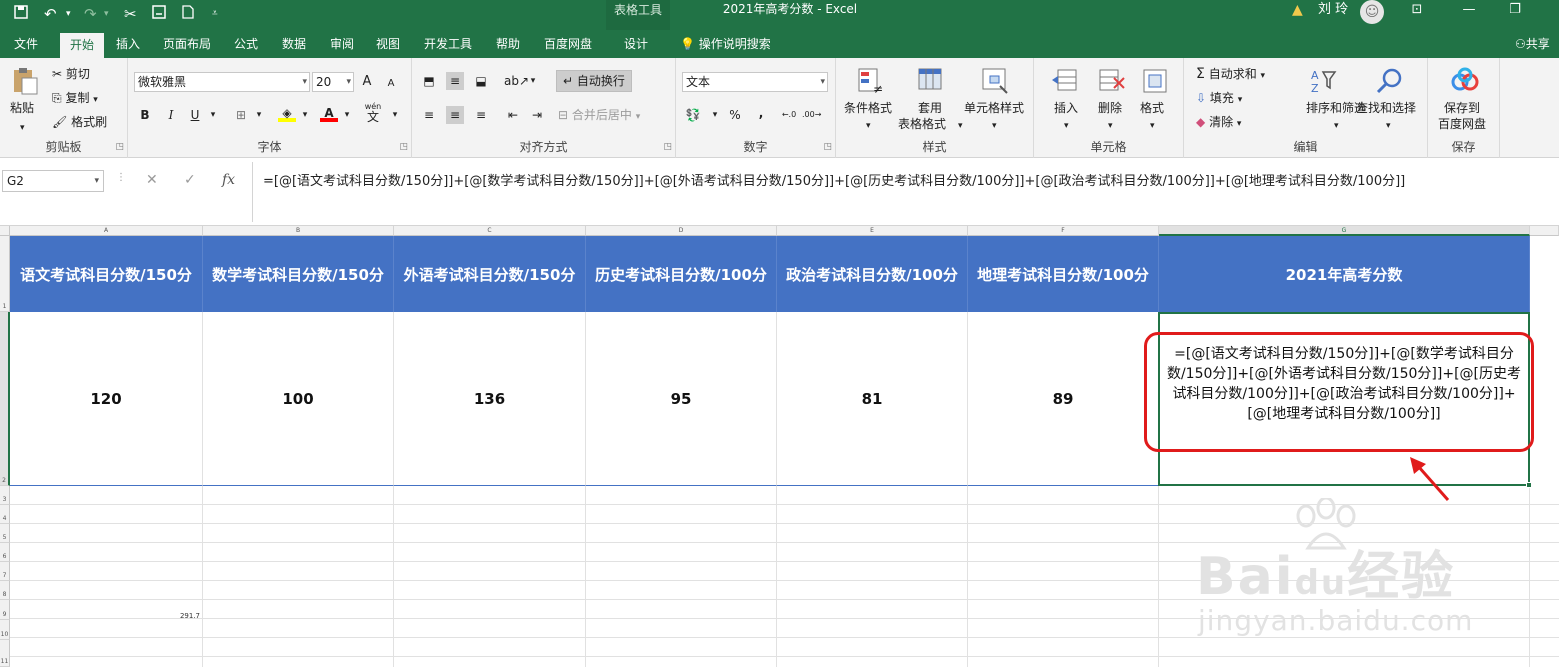  What do you see at coordinates (395, 115) in the screenshot?
I see `phonetic-dropdown-icon: ▾` at bounding box center [395, 115].